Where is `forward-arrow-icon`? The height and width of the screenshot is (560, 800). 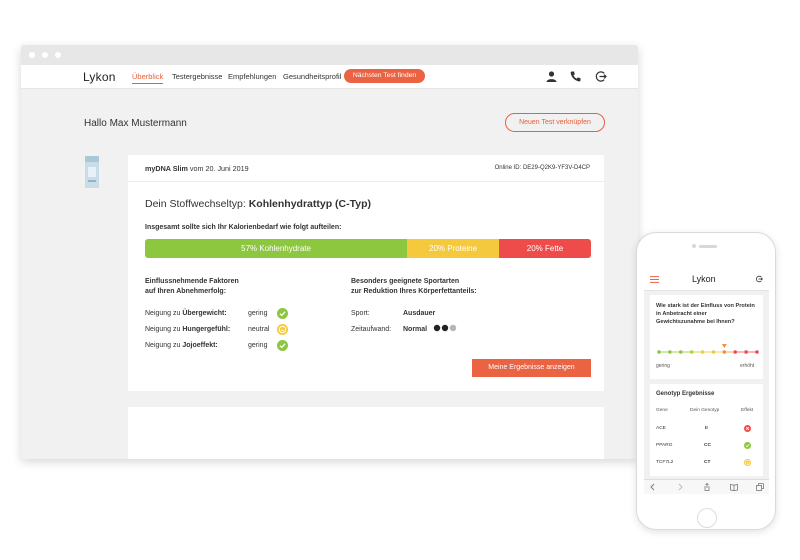 forward-arrow-icon is located at coordinates (680, 487).